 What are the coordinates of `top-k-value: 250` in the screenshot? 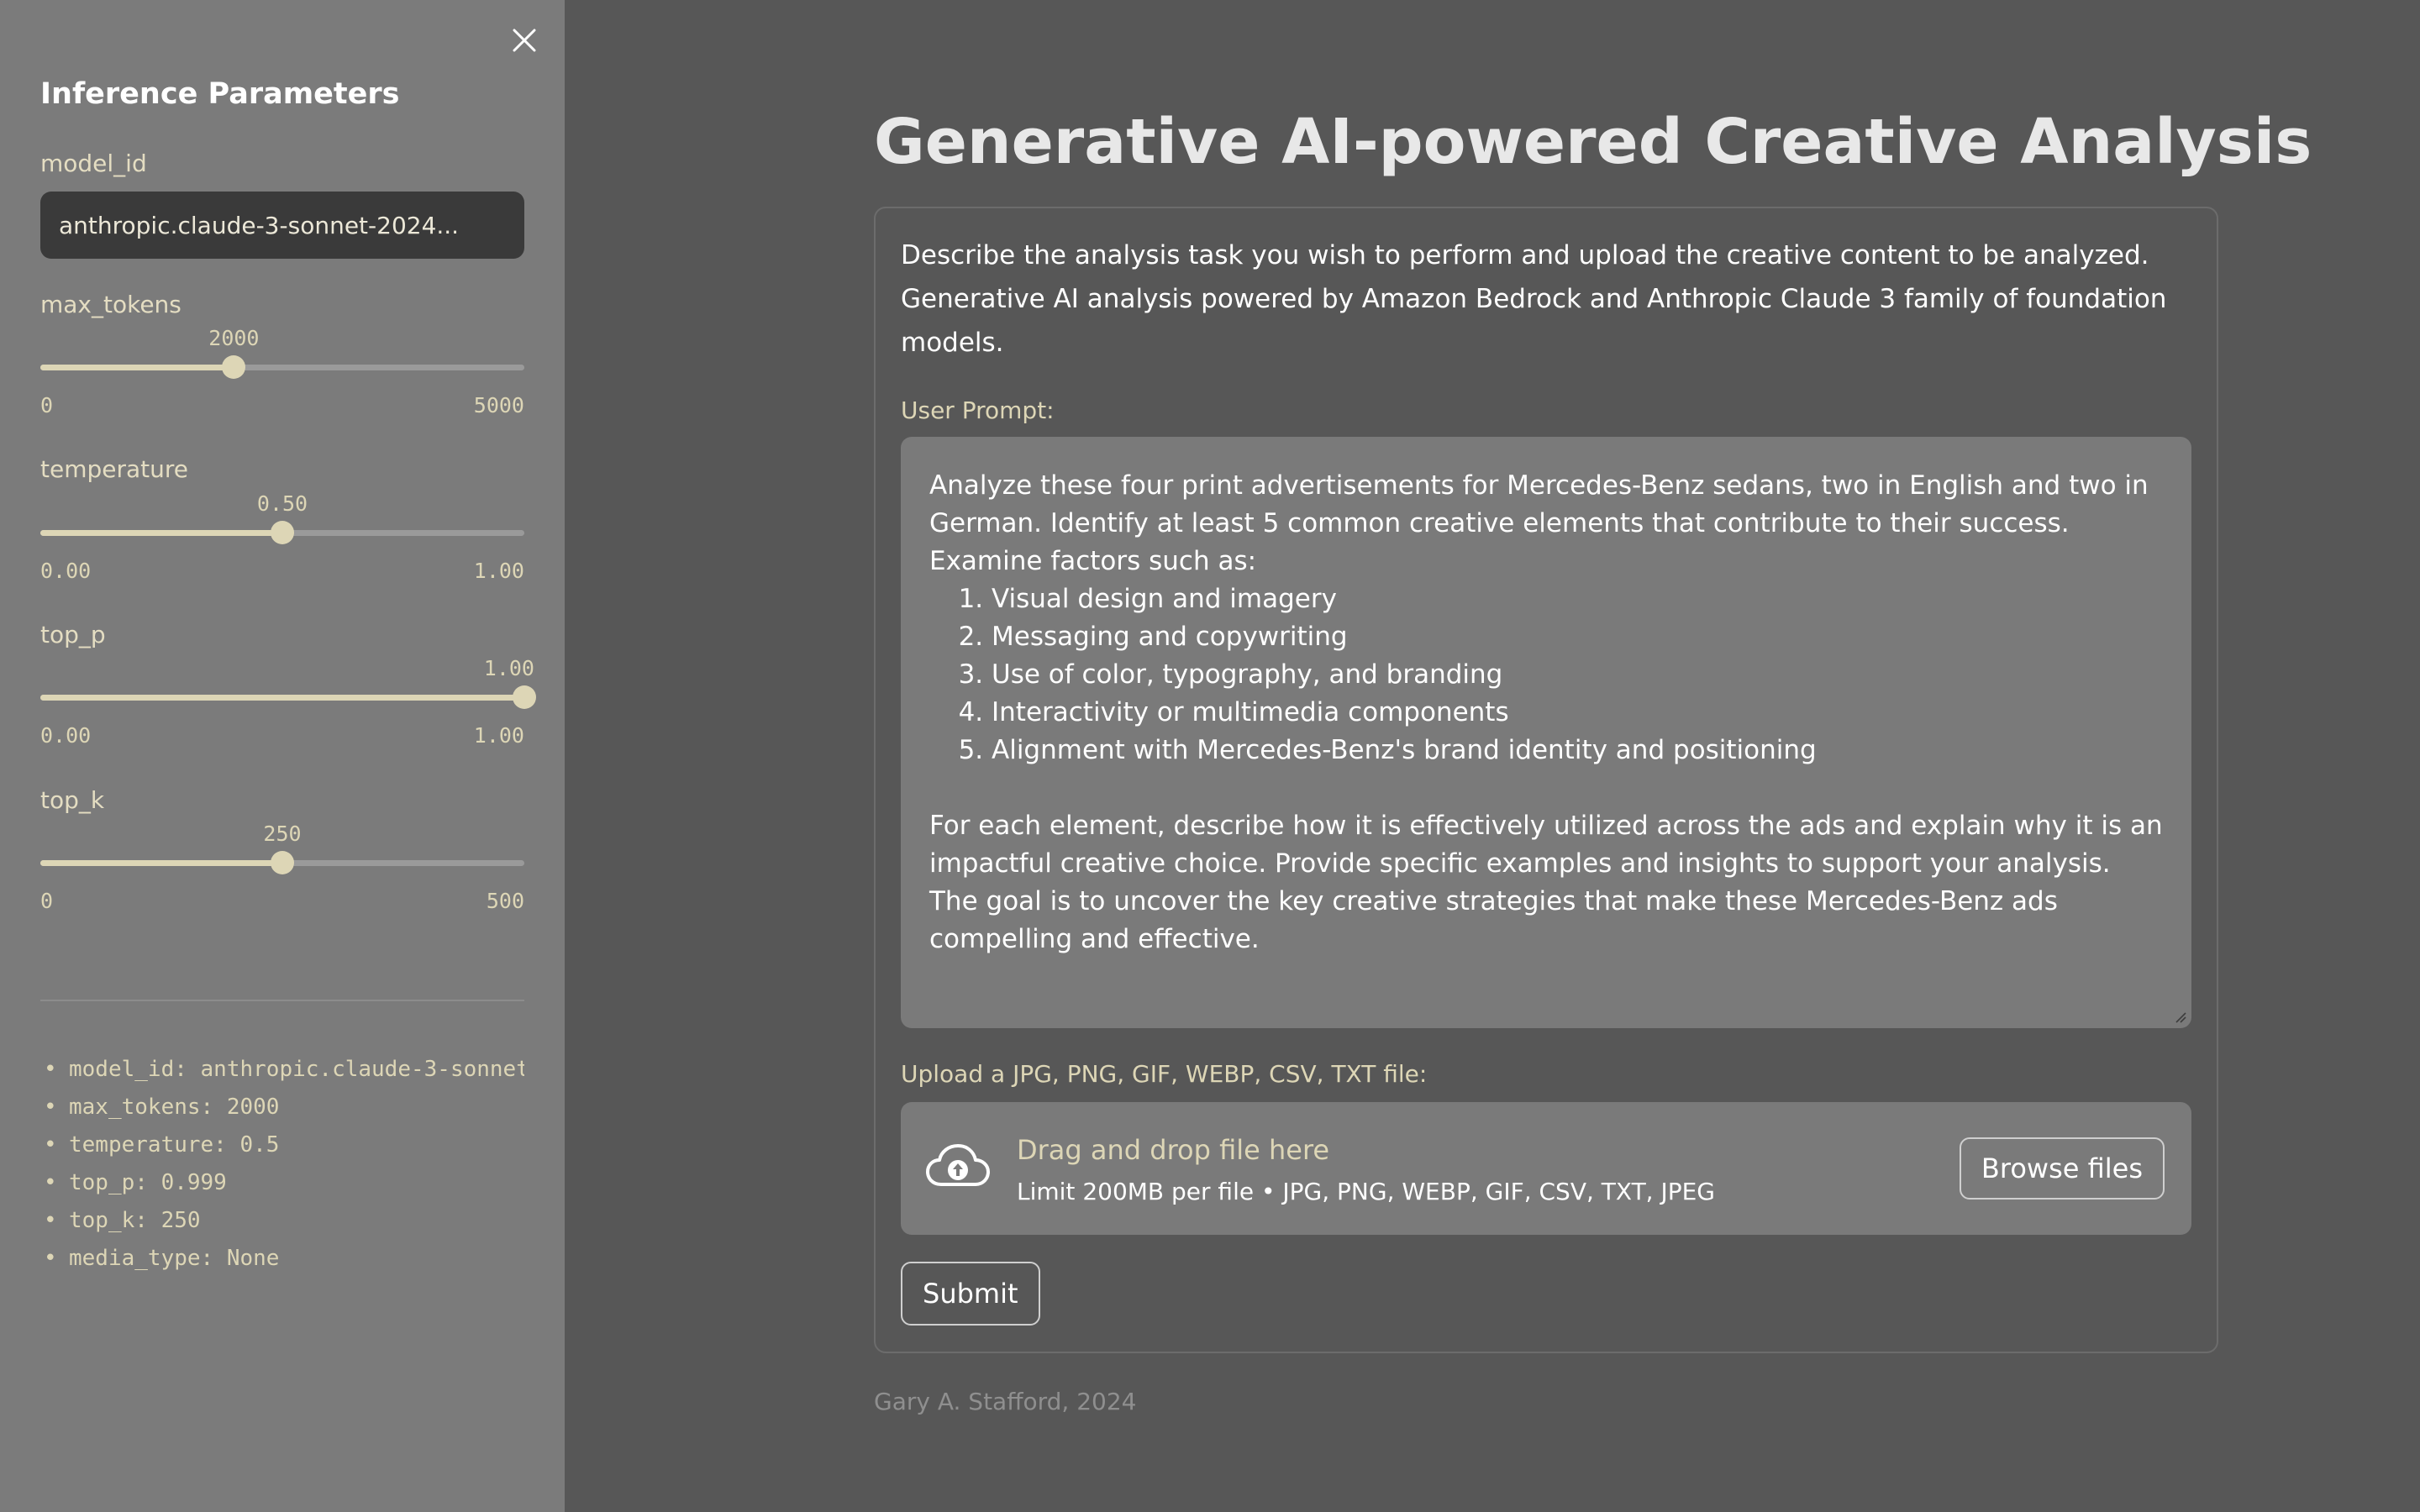 It's located at (283, 834).